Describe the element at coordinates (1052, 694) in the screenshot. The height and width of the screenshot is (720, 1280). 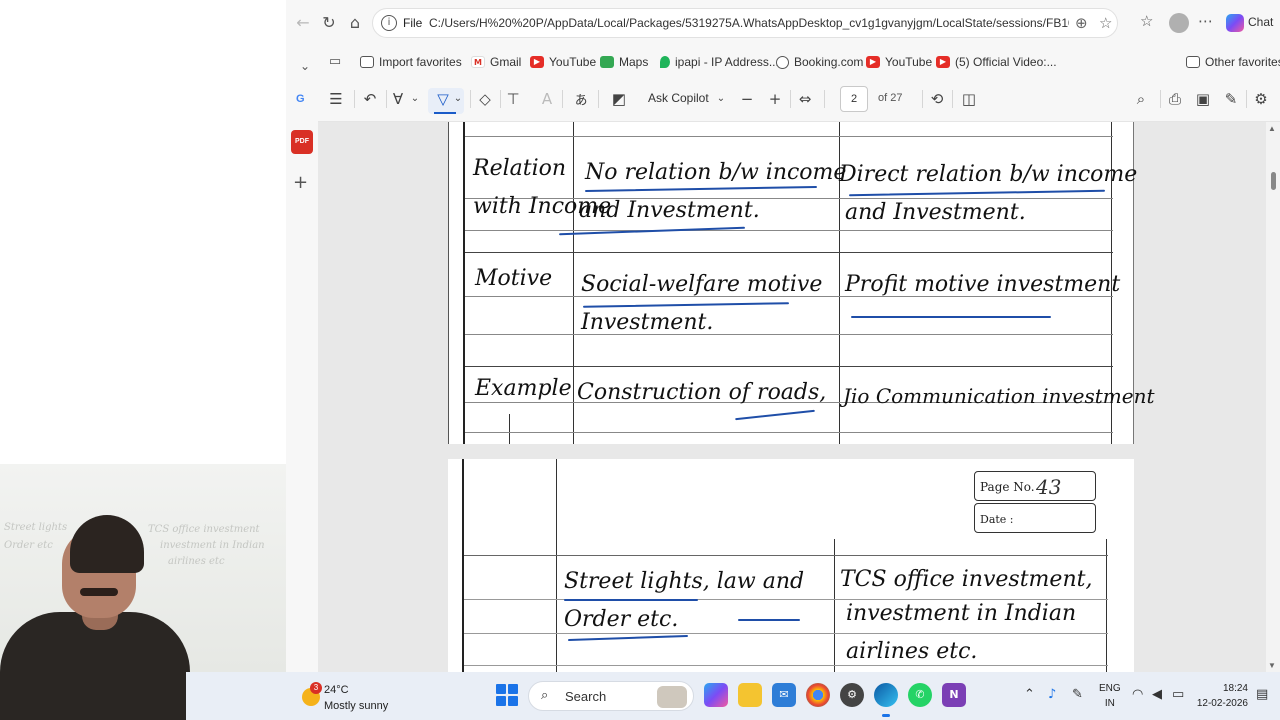
I see `microphone-icon: ♪` at that location.